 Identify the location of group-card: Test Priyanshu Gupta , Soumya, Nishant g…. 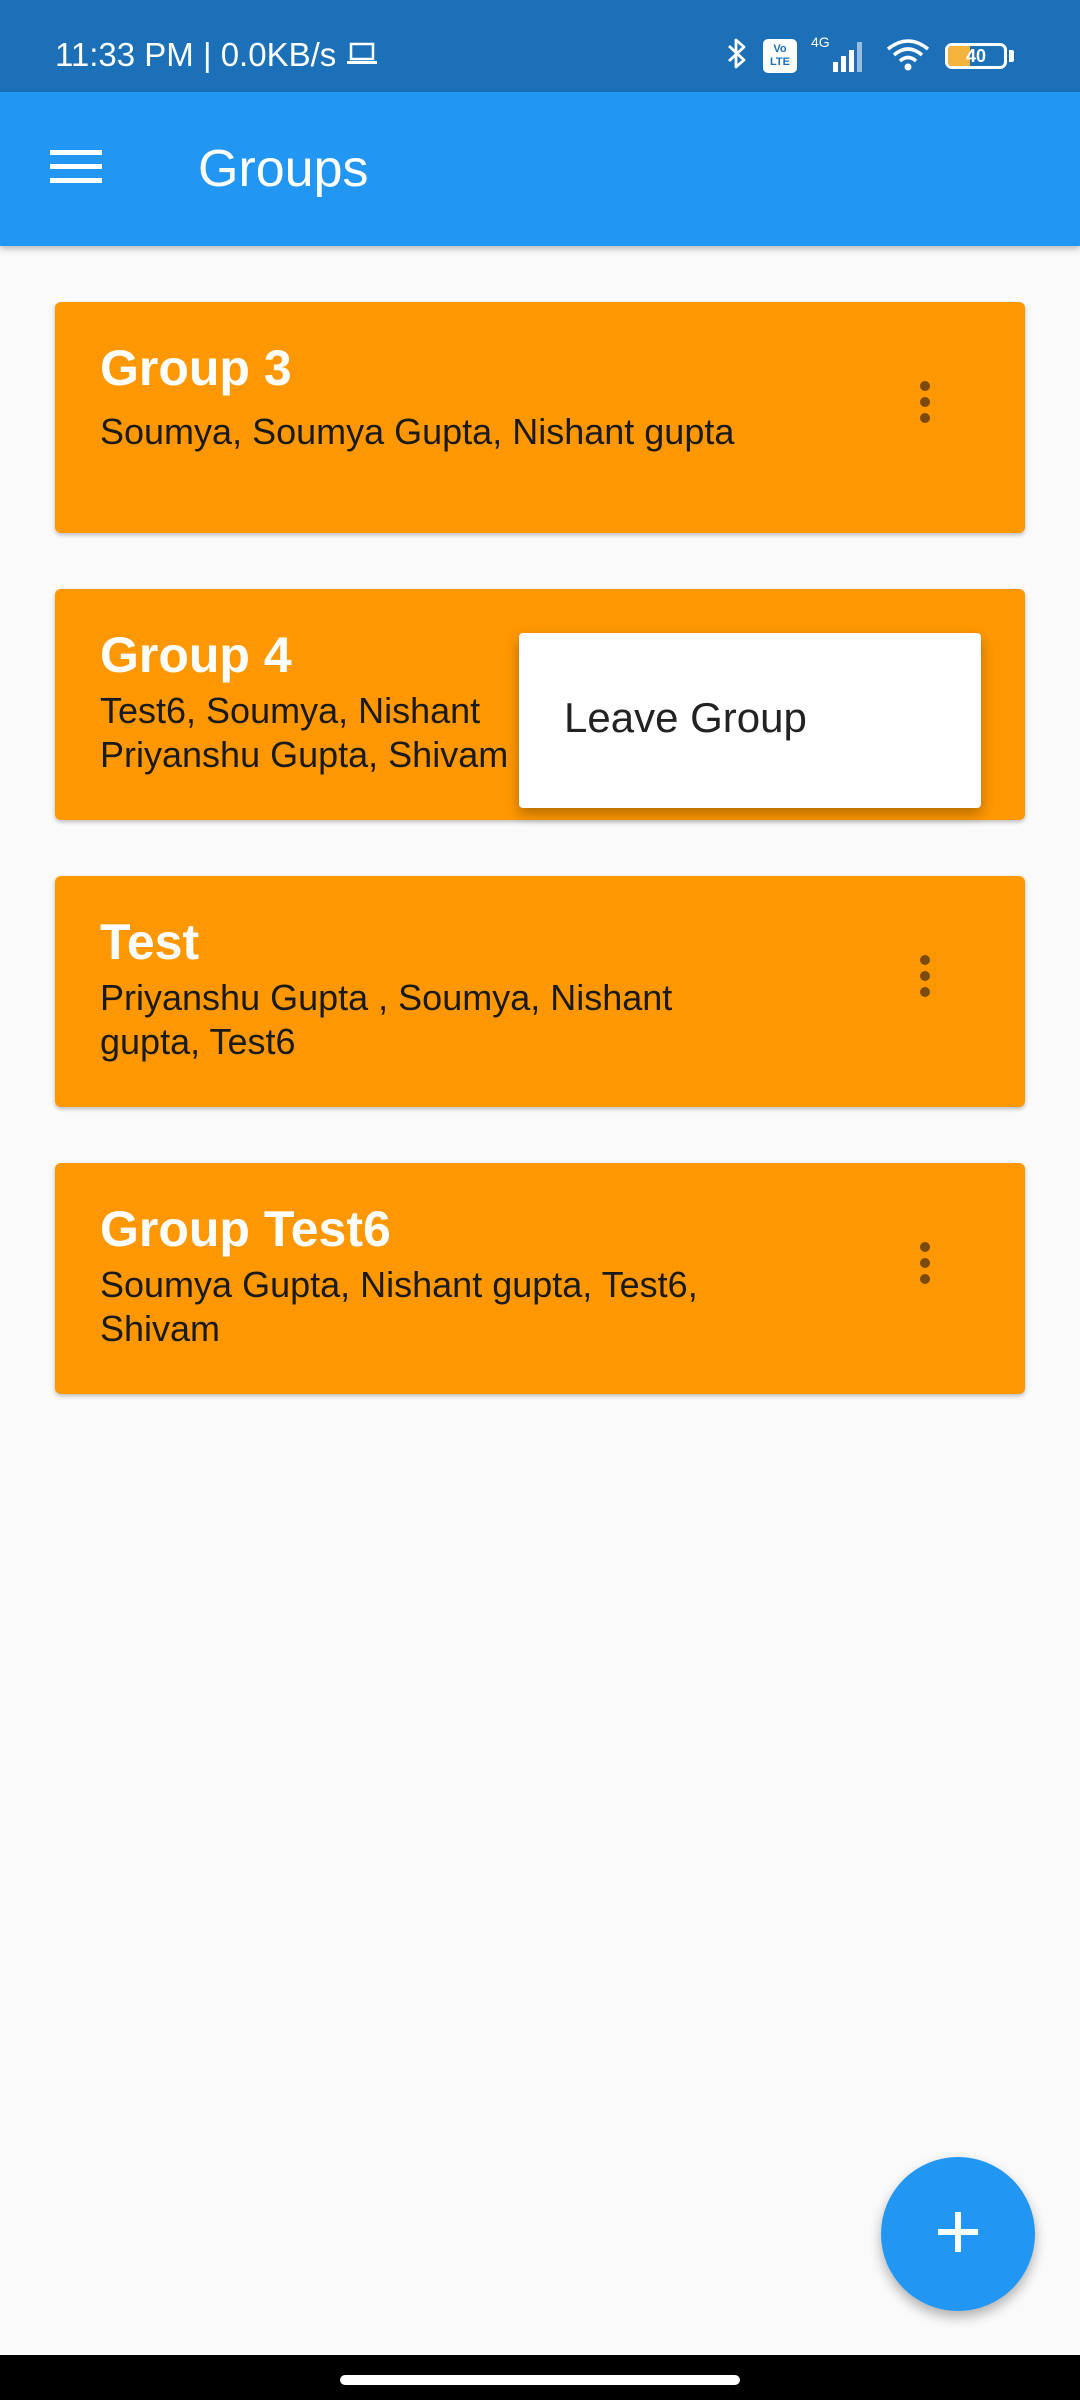
(540, 991).